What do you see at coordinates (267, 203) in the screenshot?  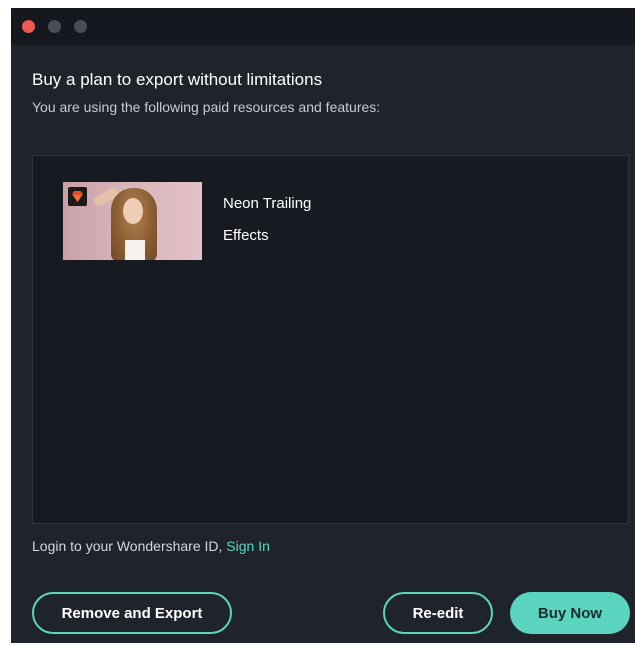 I see `resource-name: Neon Trailing` at bounding box center [267, 203].